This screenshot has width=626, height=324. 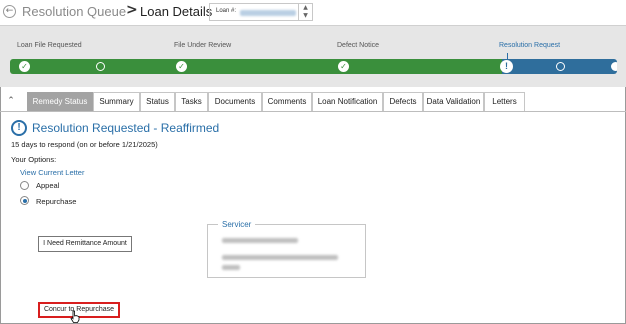 I want to click on alert-exclamation-icon: !, so click(x=506, y=66).